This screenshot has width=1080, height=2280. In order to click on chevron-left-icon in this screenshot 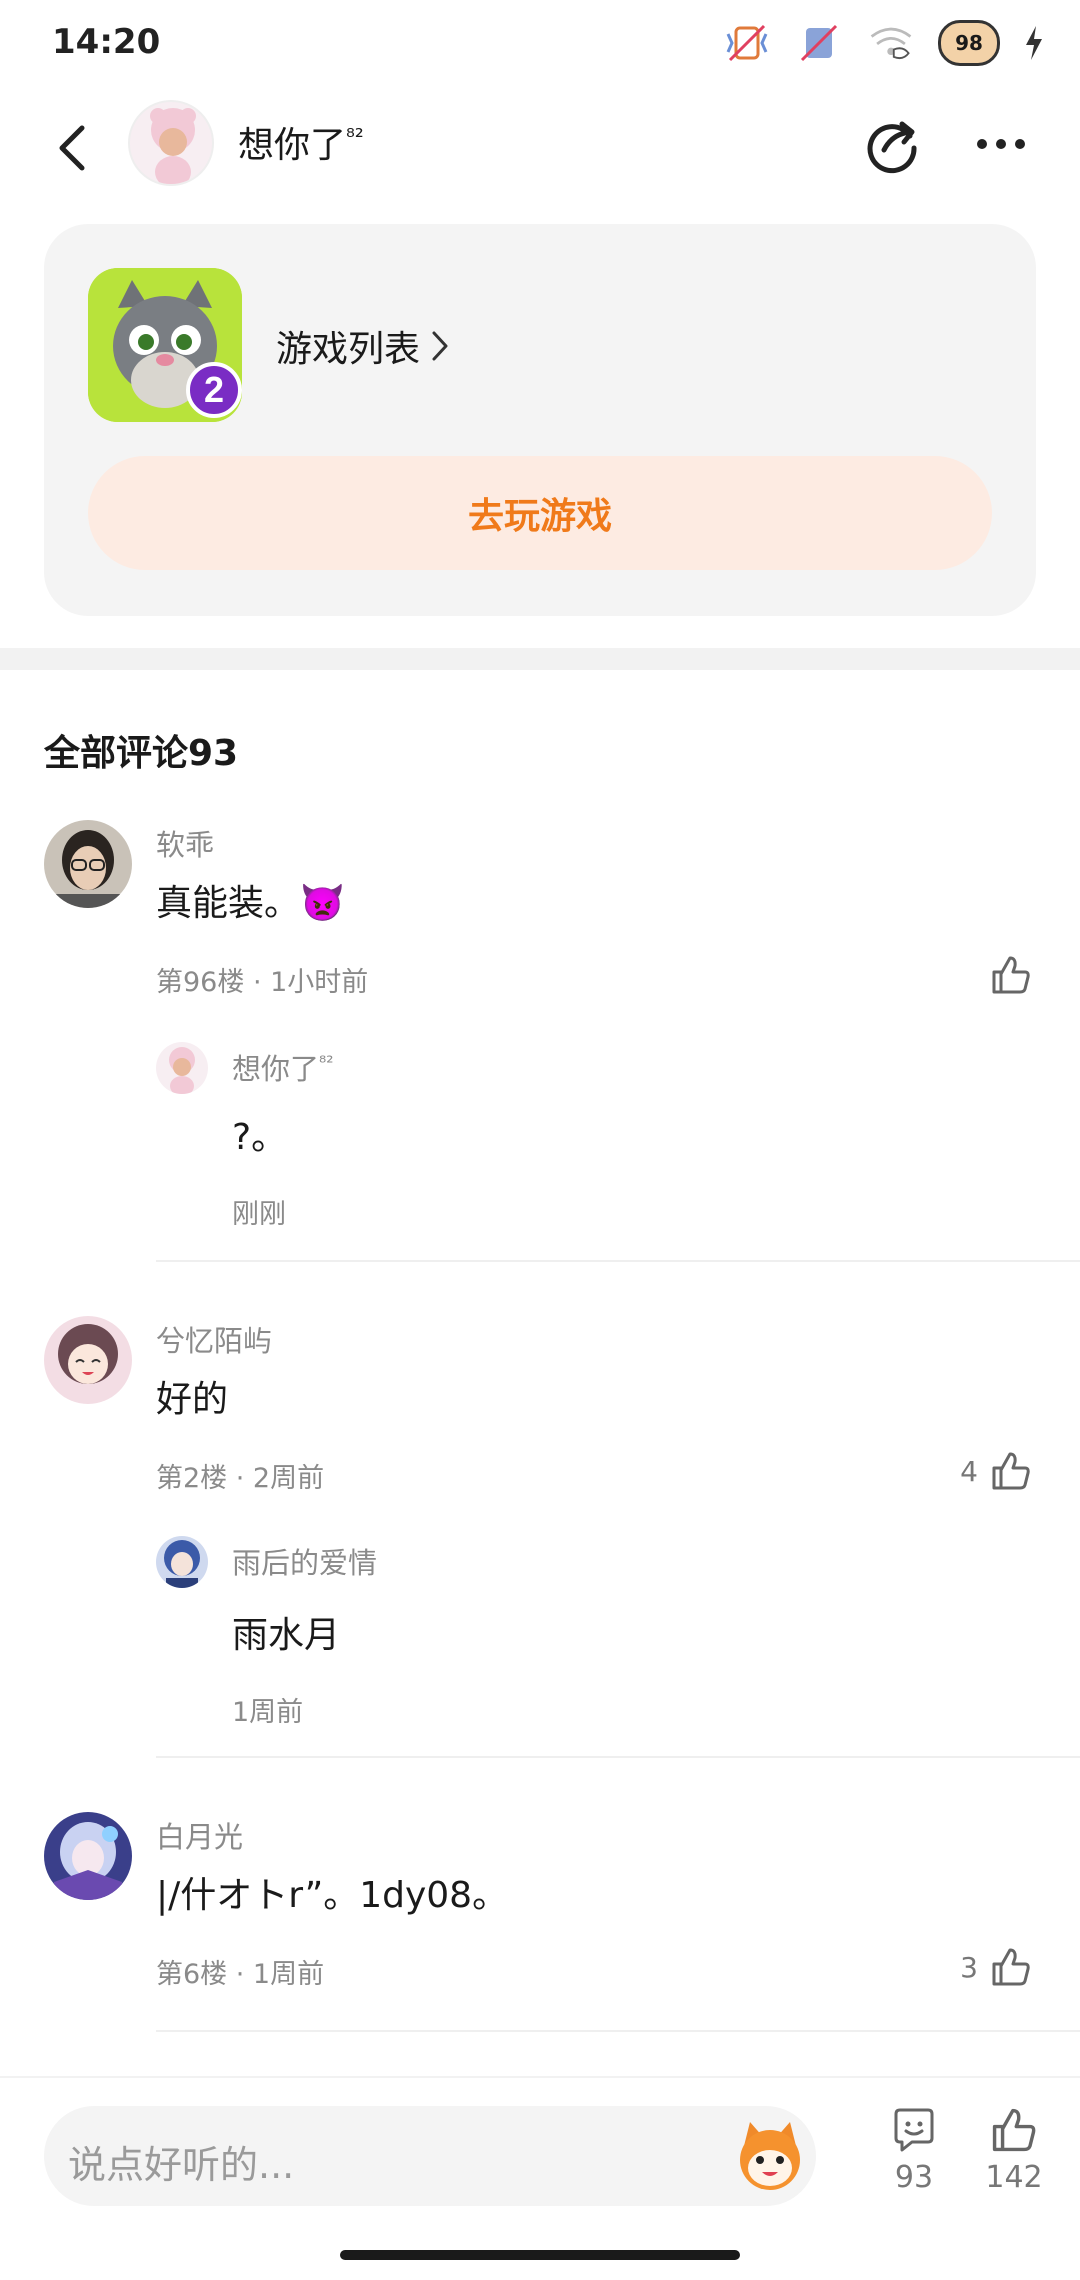, I will do `click(72, 148)`.